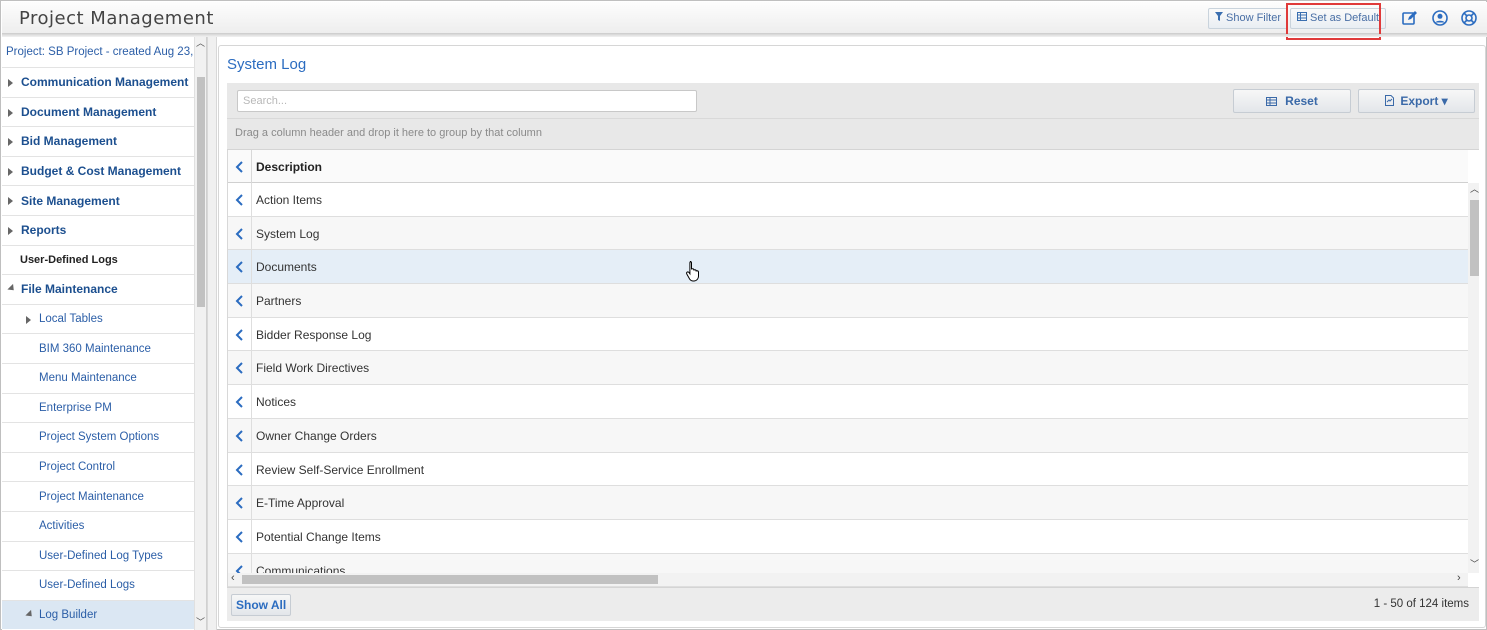 This screenshot has height=630, width=1487. Describe the element at coordinates (1474, 238) in the screenshot. I see `grid-vscroll-thumb` at that location.